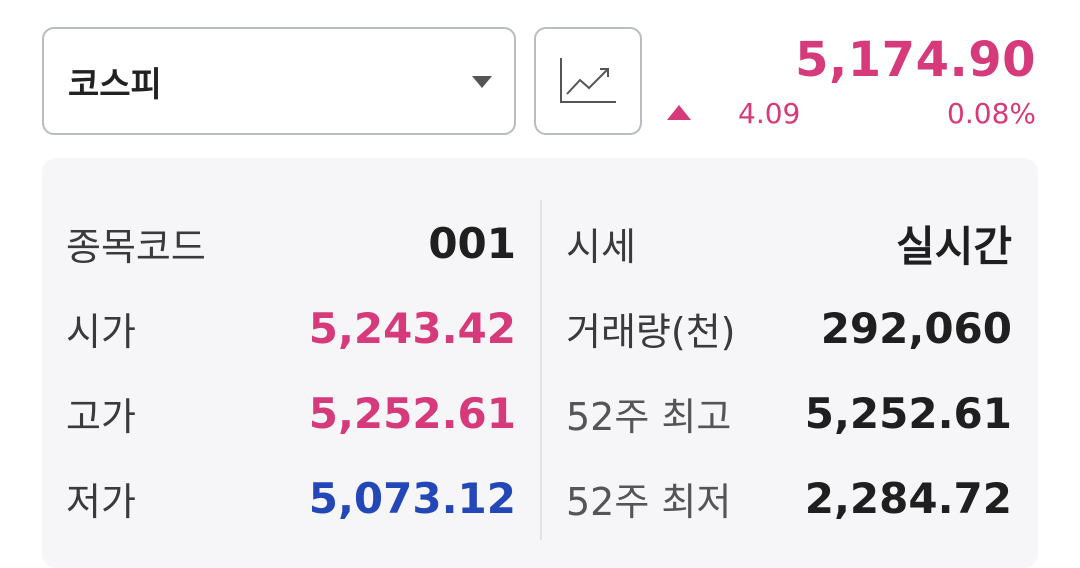 The height and width of the screenshot is (568, 1080). I want to click on detail-label: 저가, so click(101, 501).